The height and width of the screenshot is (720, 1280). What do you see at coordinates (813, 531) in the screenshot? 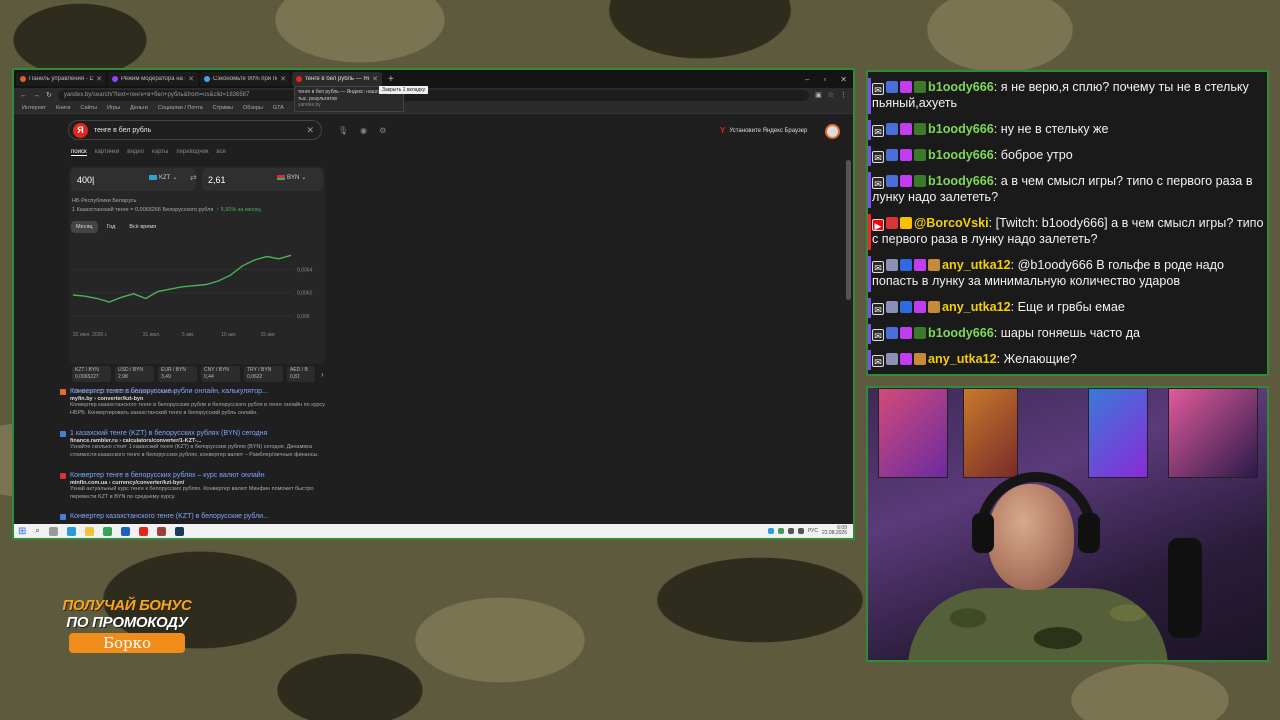
I see `language-indicator: РУС` at bounding box center [813, 531].